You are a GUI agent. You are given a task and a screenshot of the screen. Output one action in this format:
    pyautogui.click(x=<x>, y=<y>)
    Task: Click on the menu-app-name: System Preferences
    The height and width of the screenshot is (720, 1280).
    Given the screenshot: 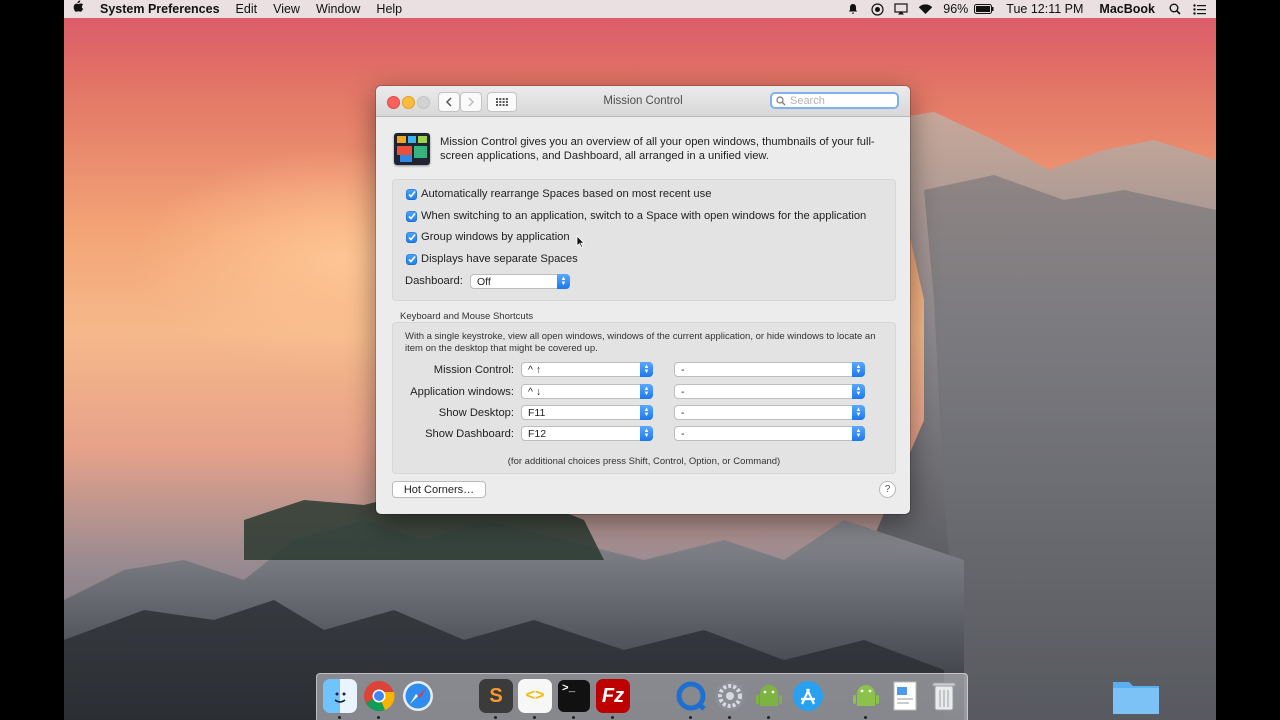 What is the action you would take?
    pyautogui.click(x=160, y=9)
    